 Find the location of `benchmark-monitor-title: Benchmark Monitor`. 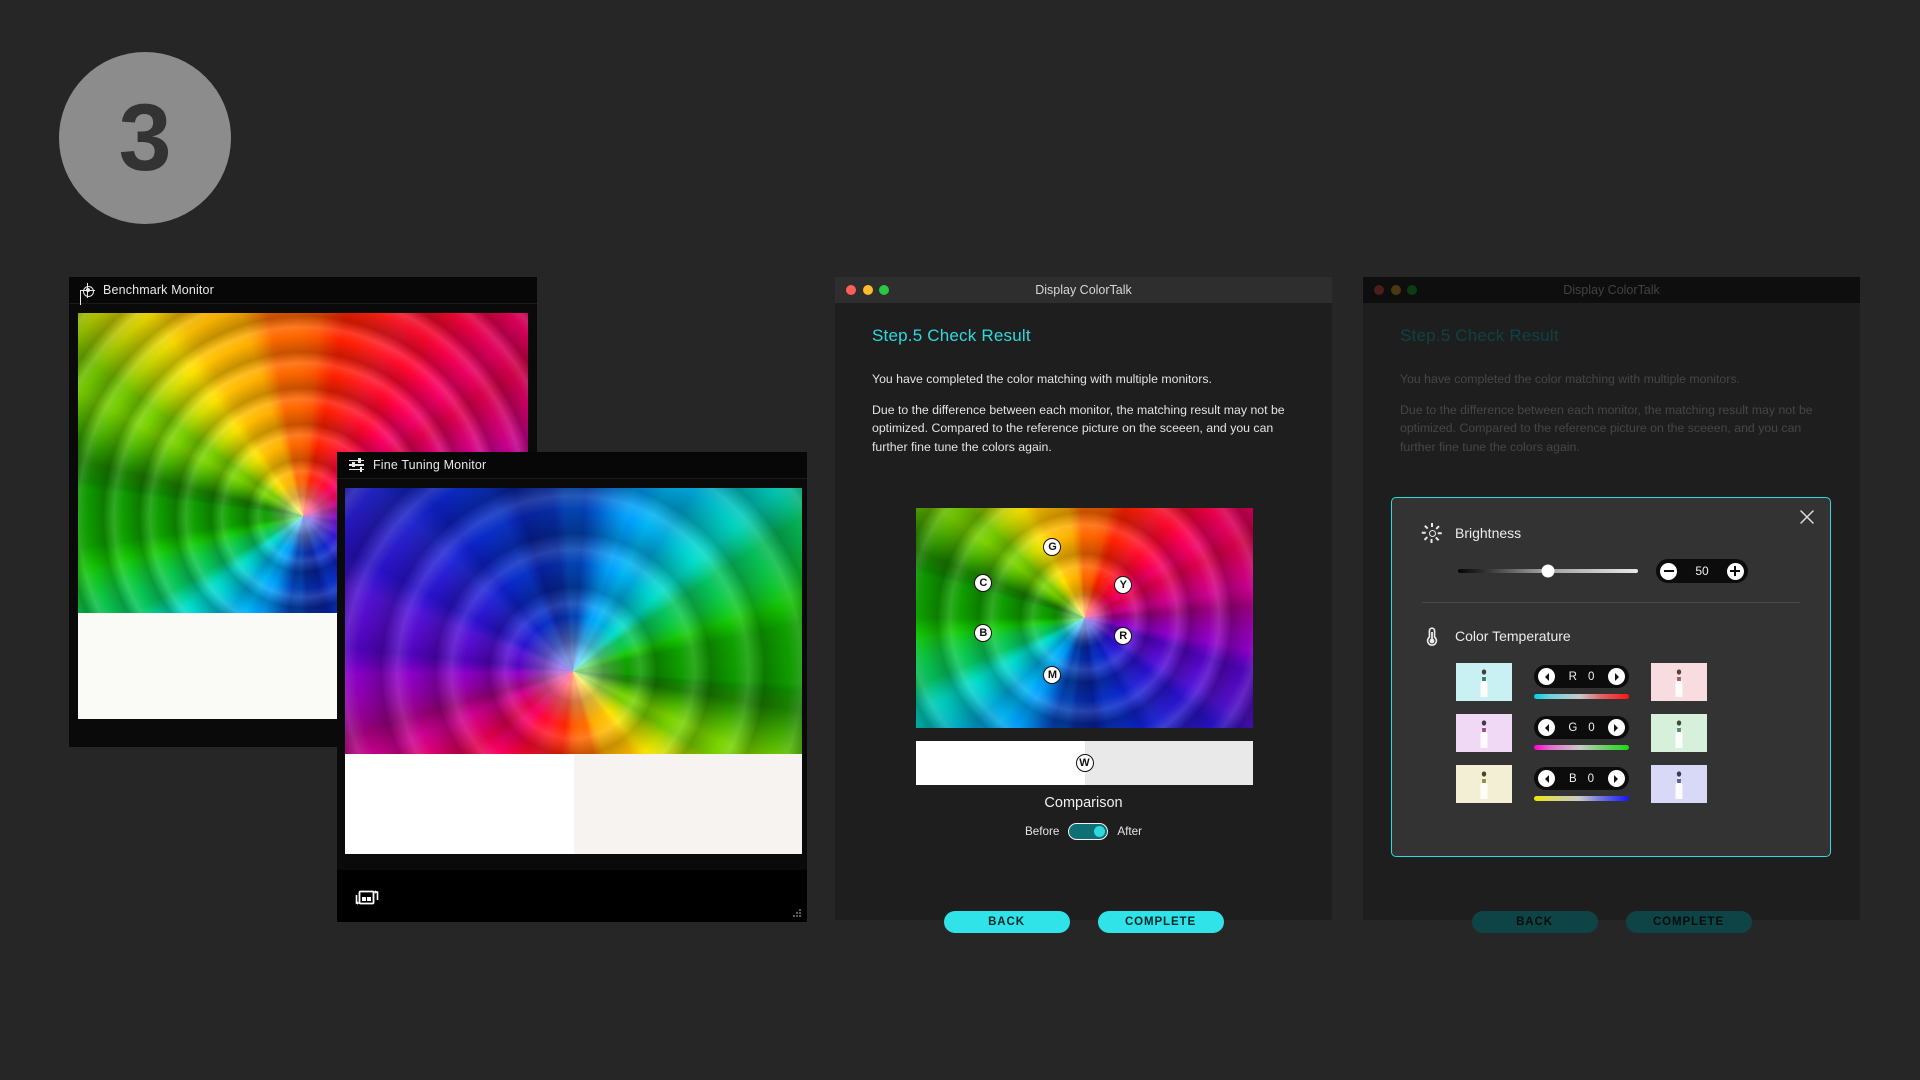

benchmark-monitor-title: Benchmark Monitor is located at coordinates (158, 290).